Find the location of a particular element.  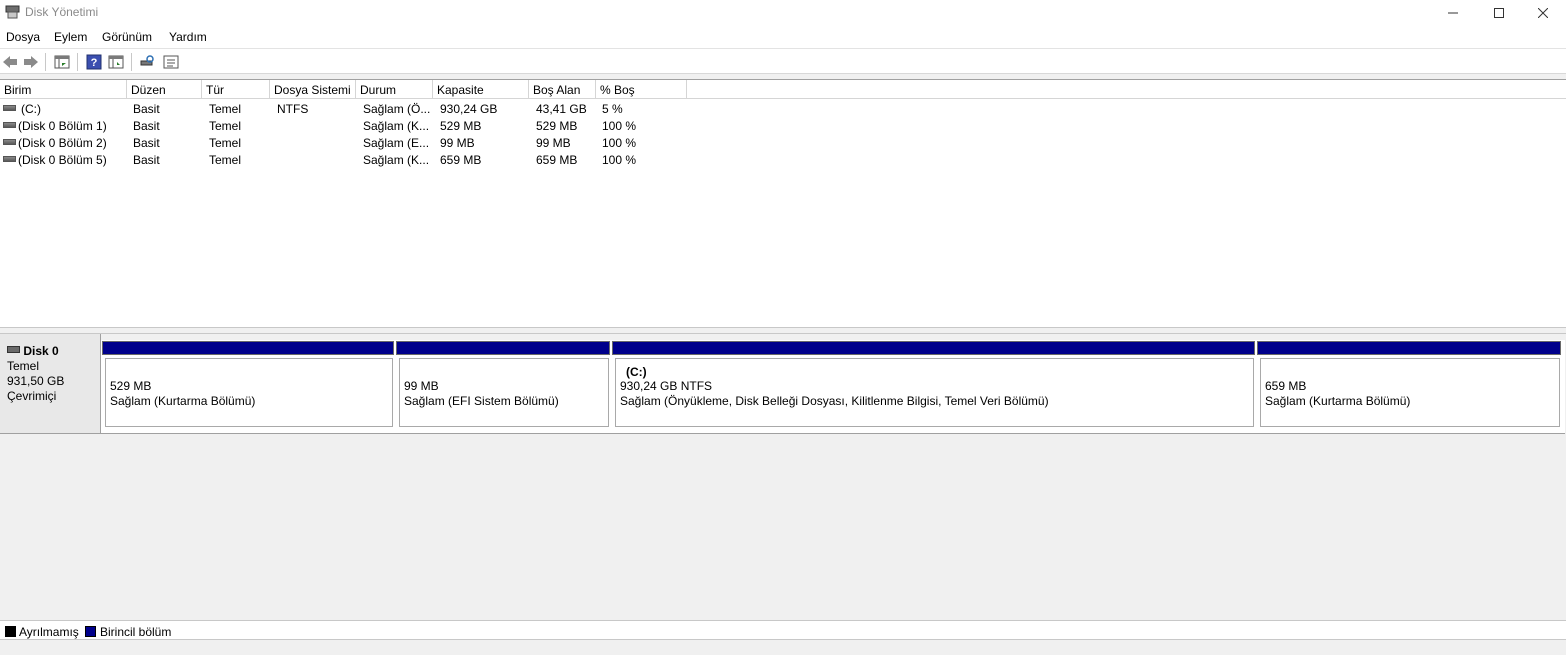

column-header-dosya-sistemi: Dosya Sistemi is located at coordinates (313, 89).